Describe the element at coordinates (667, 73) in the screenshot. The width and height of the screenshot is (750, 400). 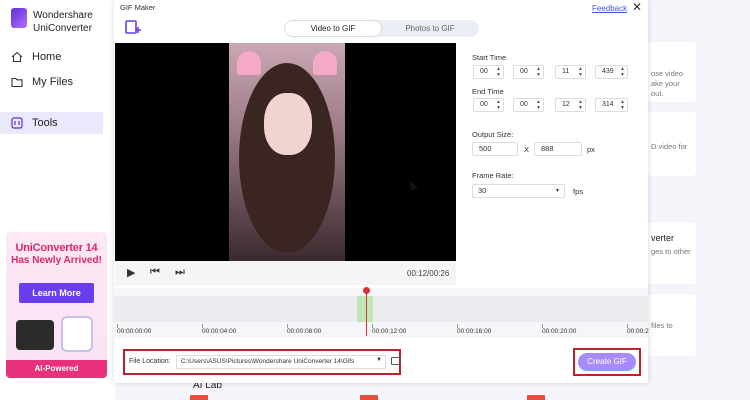
I see `tool-card-text: ose video` at that location.